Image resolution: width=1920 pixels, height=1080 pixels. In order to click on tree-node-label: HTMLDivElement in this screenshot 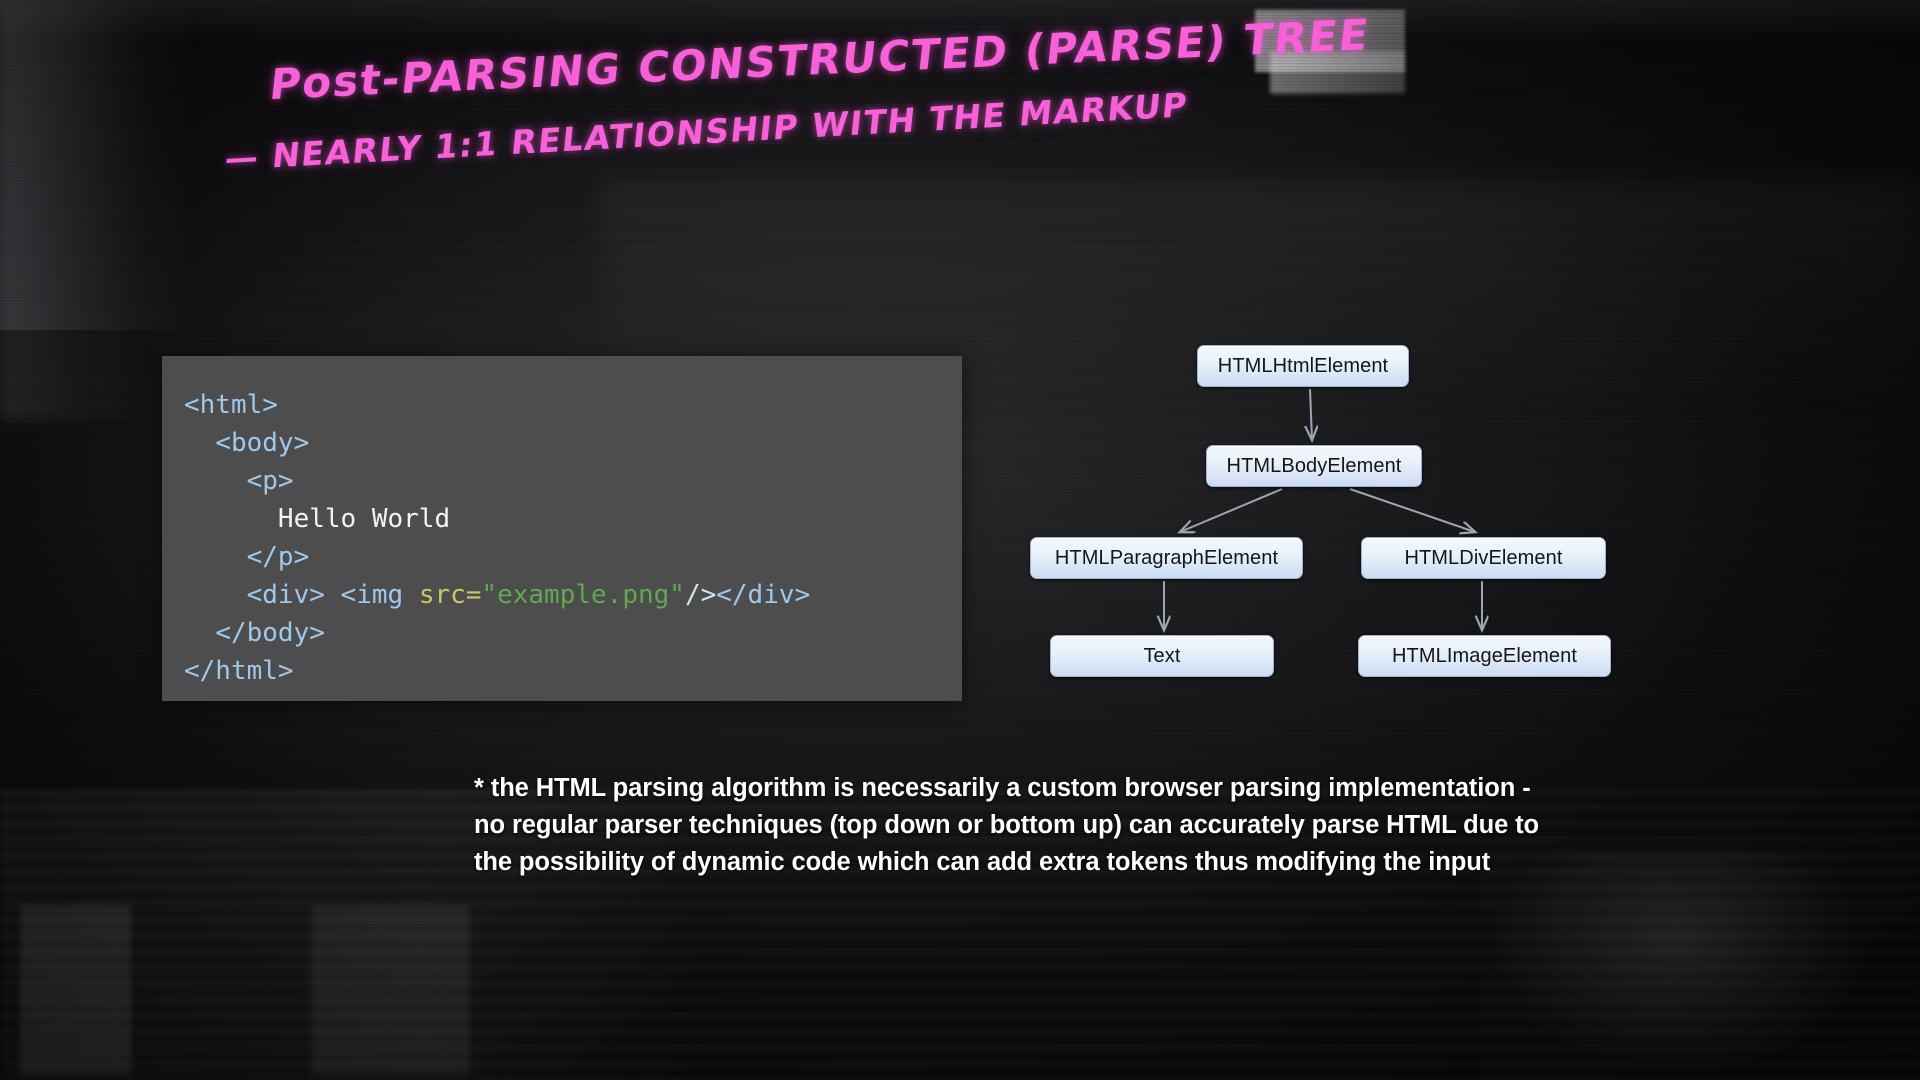, I will do `click(1483, 557)`.